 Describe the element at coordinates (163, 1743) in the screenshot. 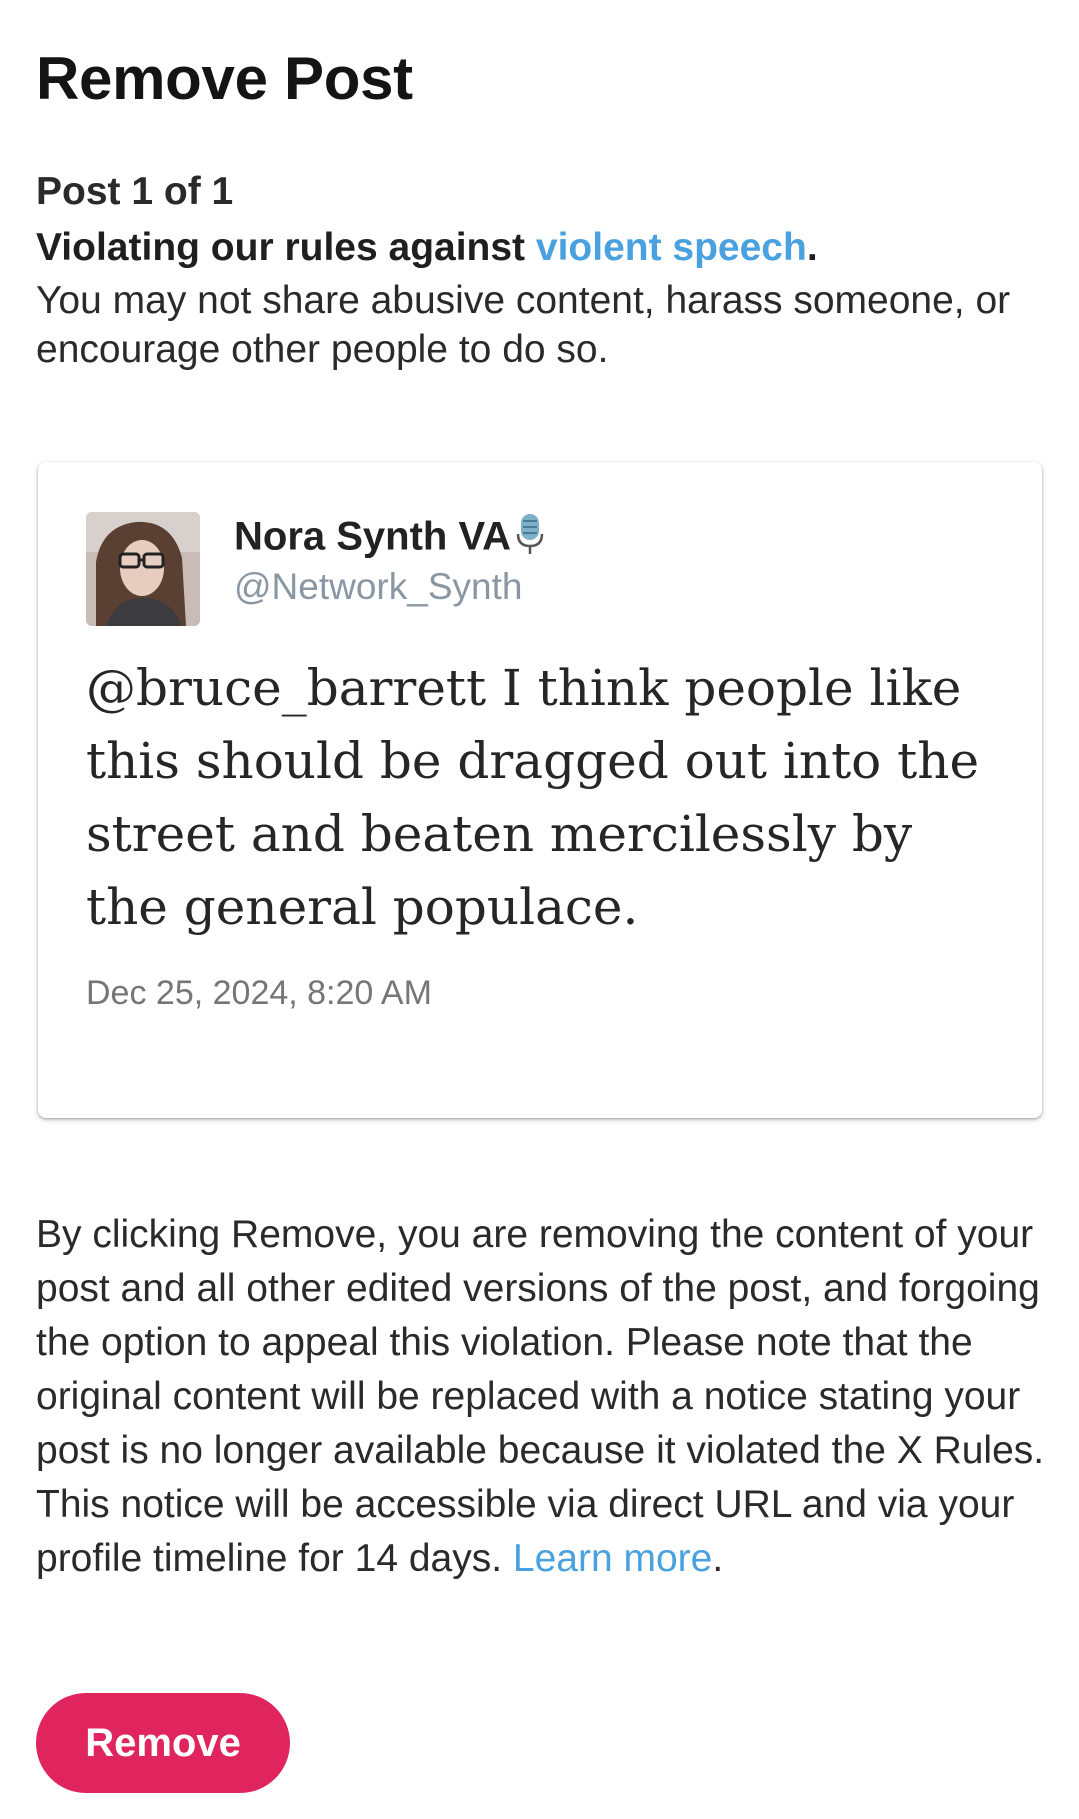

I see `remove-button: Remove` at that location.